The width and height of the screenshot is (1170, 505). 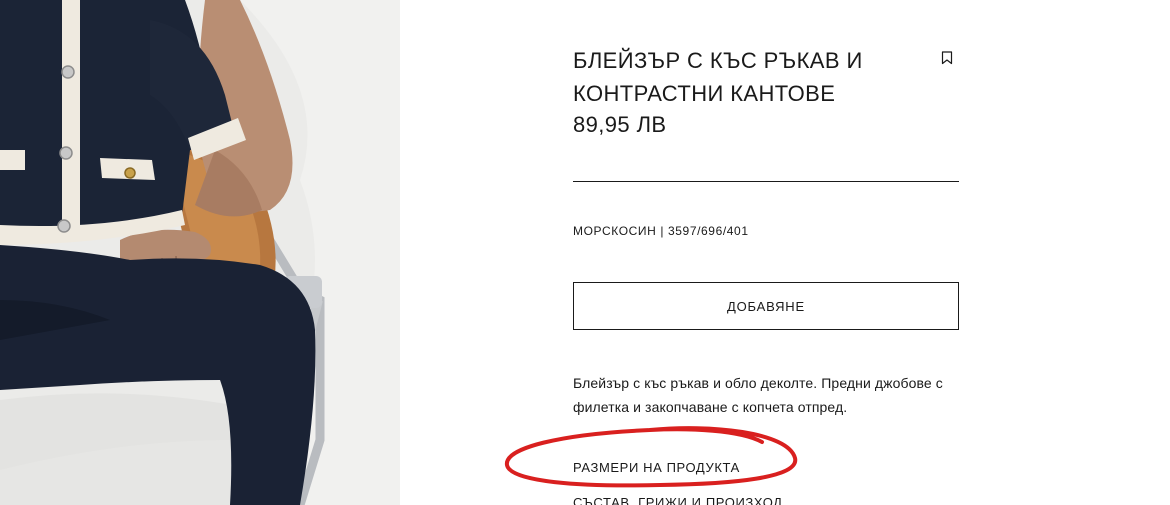 What do you see at coordinates (620, 124) in the screenshot?
I see `product-price: 89,95 ЛВ` at bounding box center [620, 124].